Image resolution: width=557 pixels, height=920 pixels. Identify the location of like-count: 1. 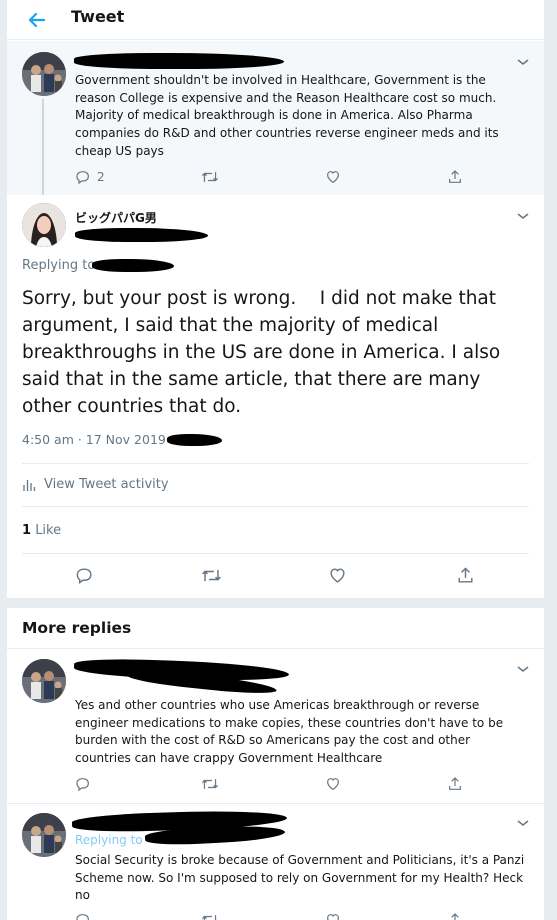
(27, 530).